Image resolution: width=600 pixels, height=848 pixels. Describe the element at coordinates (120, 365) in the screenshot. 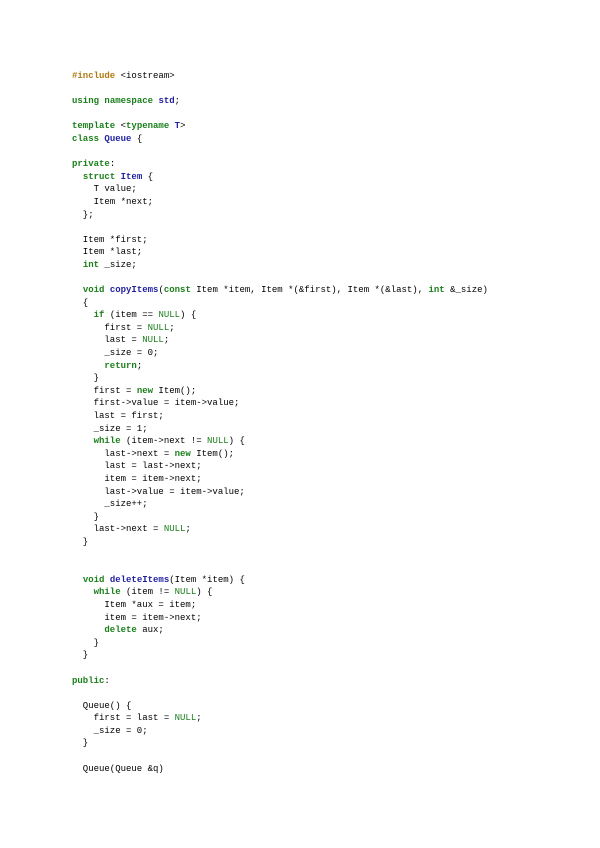

I see `code-token-kw: return` at that location.